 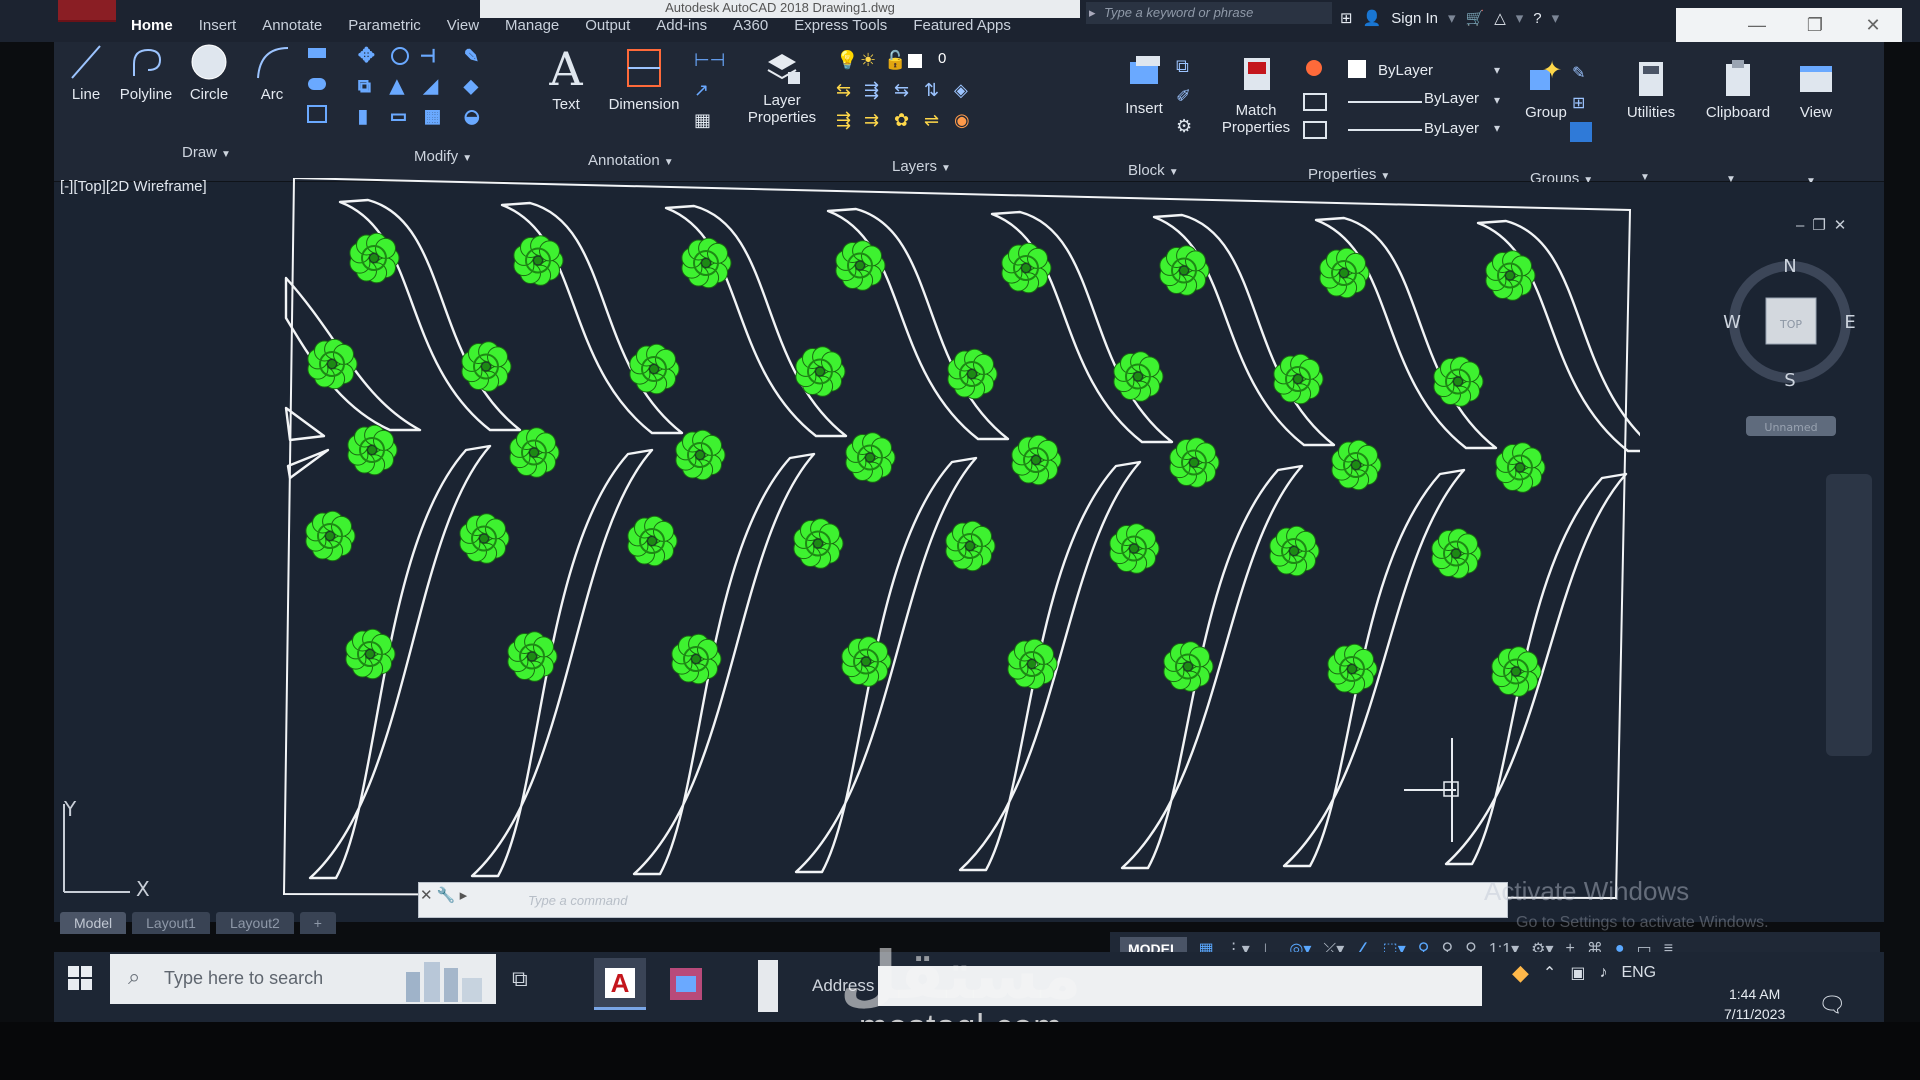 What do you see at coordinates (1546, 88) in the screenshot?
I see `group-button: ✦ Group` at bounding box center [1546, 88].